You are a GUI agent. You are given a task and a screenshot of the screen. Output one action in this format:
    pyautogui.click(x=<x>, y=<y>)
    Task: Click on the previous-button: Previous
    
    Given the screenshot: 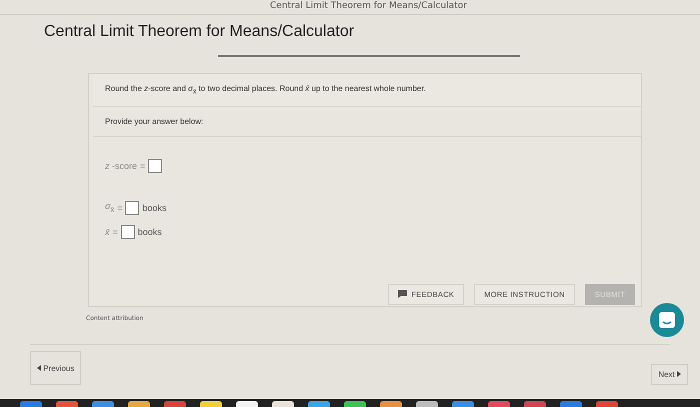 What is the action you would take?
    pyautogui.click(x=56, y=368)
    